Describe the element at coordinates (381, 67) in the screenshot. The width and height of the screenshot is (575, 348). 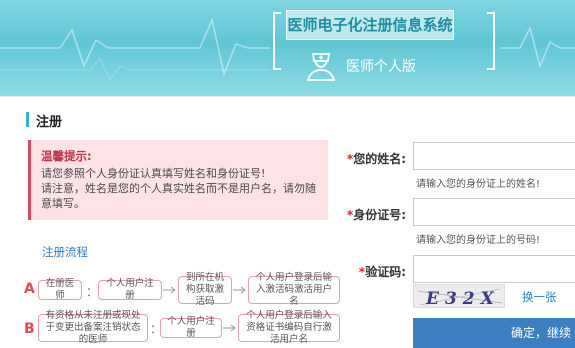
I see `system-subtitle: 医师个人版` at that location.